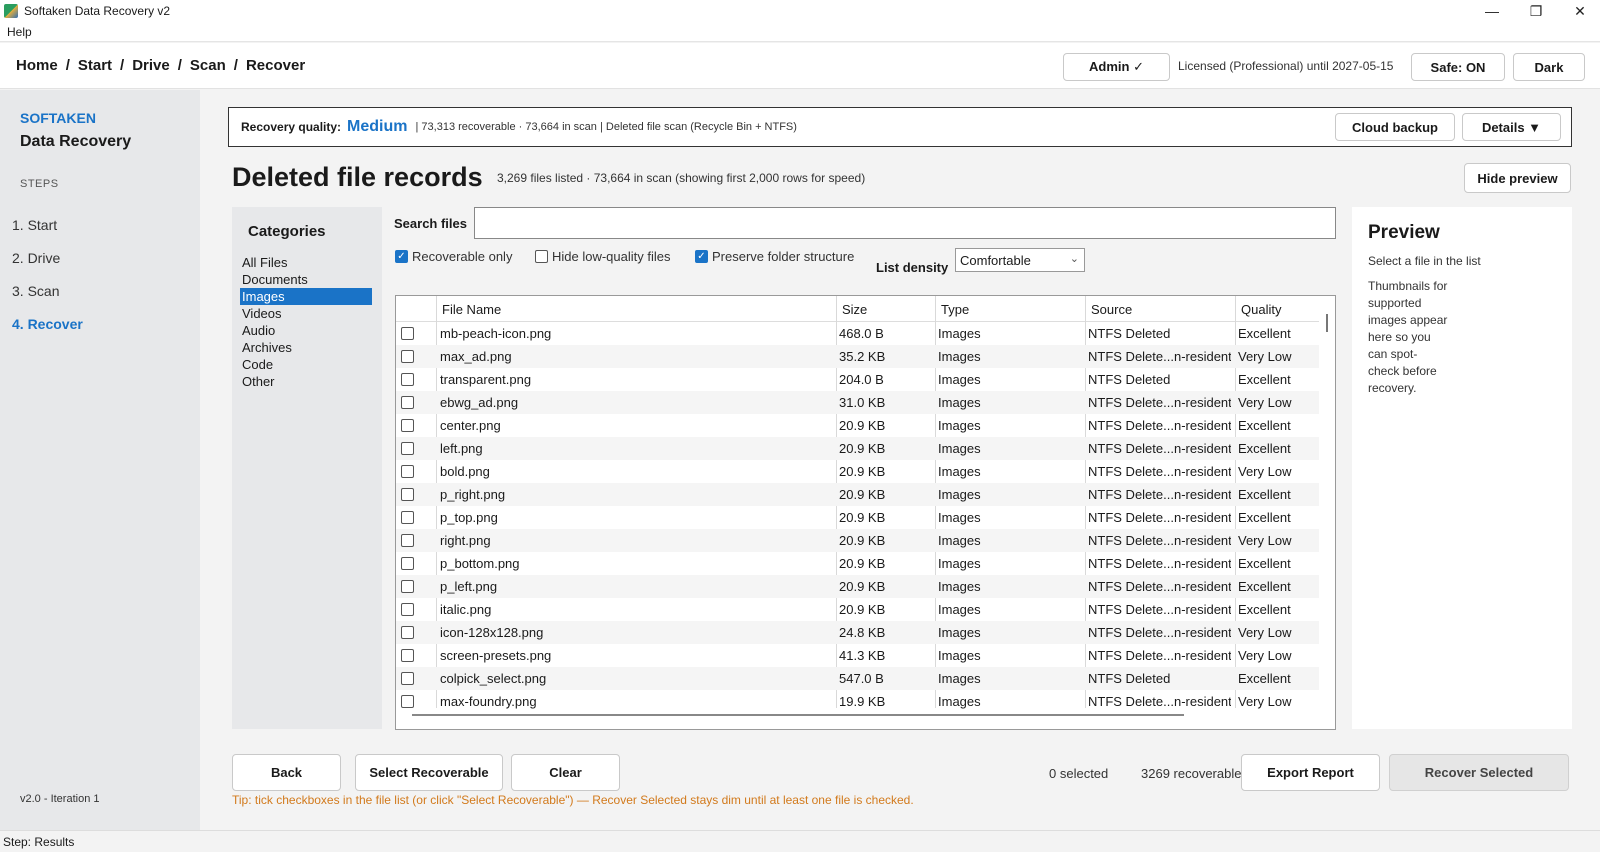 The width and height of the screenshot is (1600, 852). Describe the element at coordinates (1579, 11) in the screenshot. I see `close-icon: ✕` at that location.